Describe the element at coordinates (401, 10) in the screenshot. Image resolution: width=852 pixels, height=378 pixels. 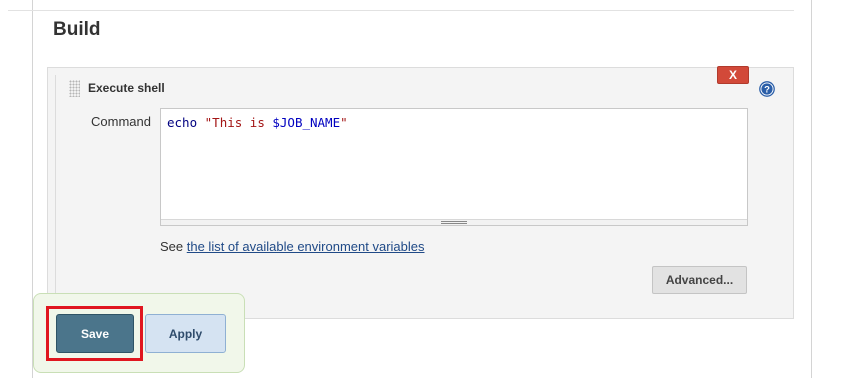
I see `section-divider` at that location.